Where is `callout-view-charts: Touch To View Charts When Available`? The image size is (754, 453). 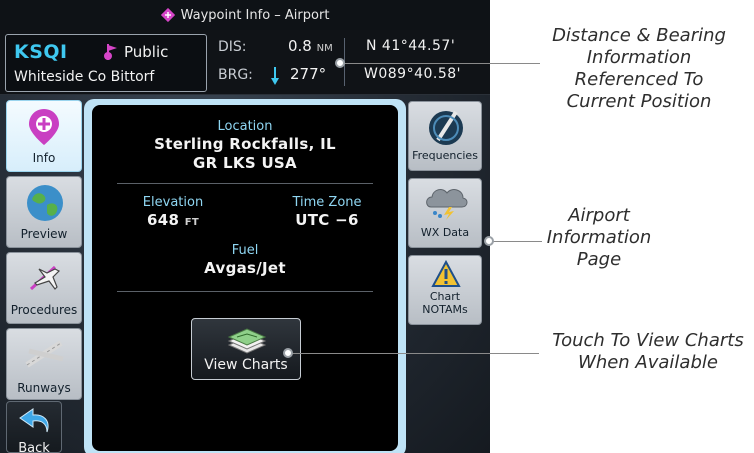
callout-view-charts: Touch To View Charts When Available is located at coordinates (648, 352).